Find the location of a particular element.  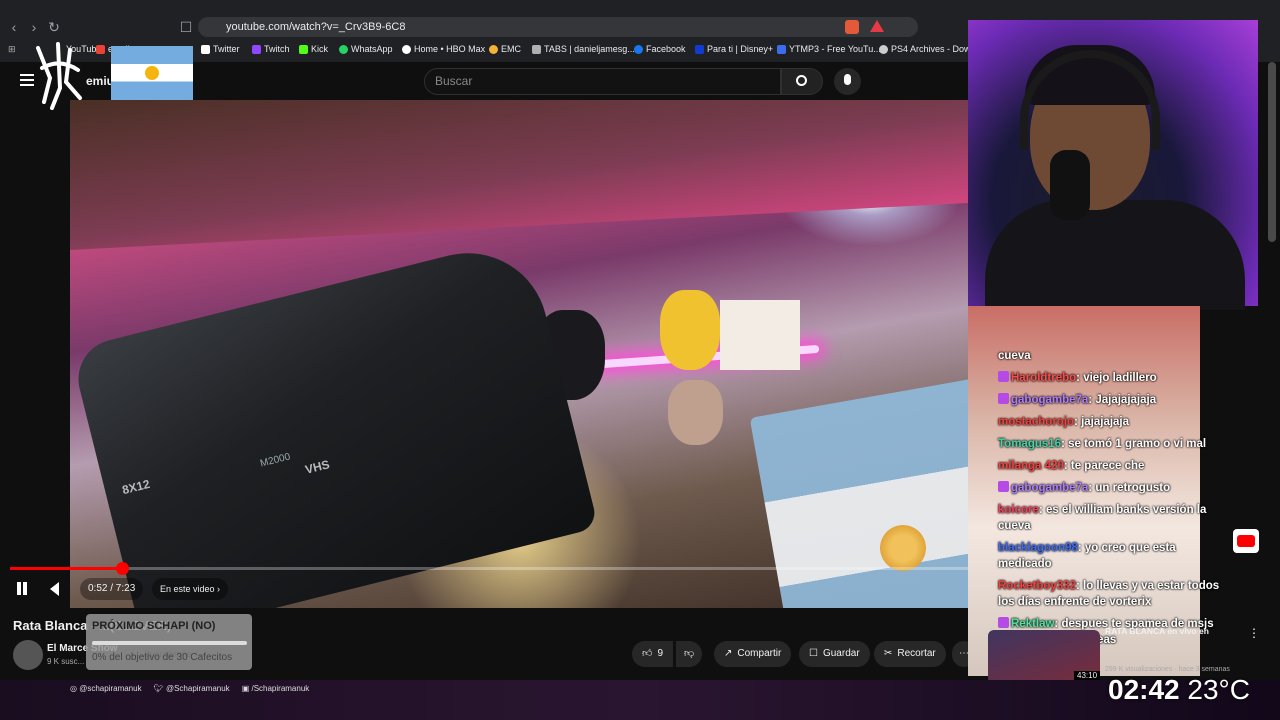

chat-text: : un retrogusto is located at coordinates (1129, 488).